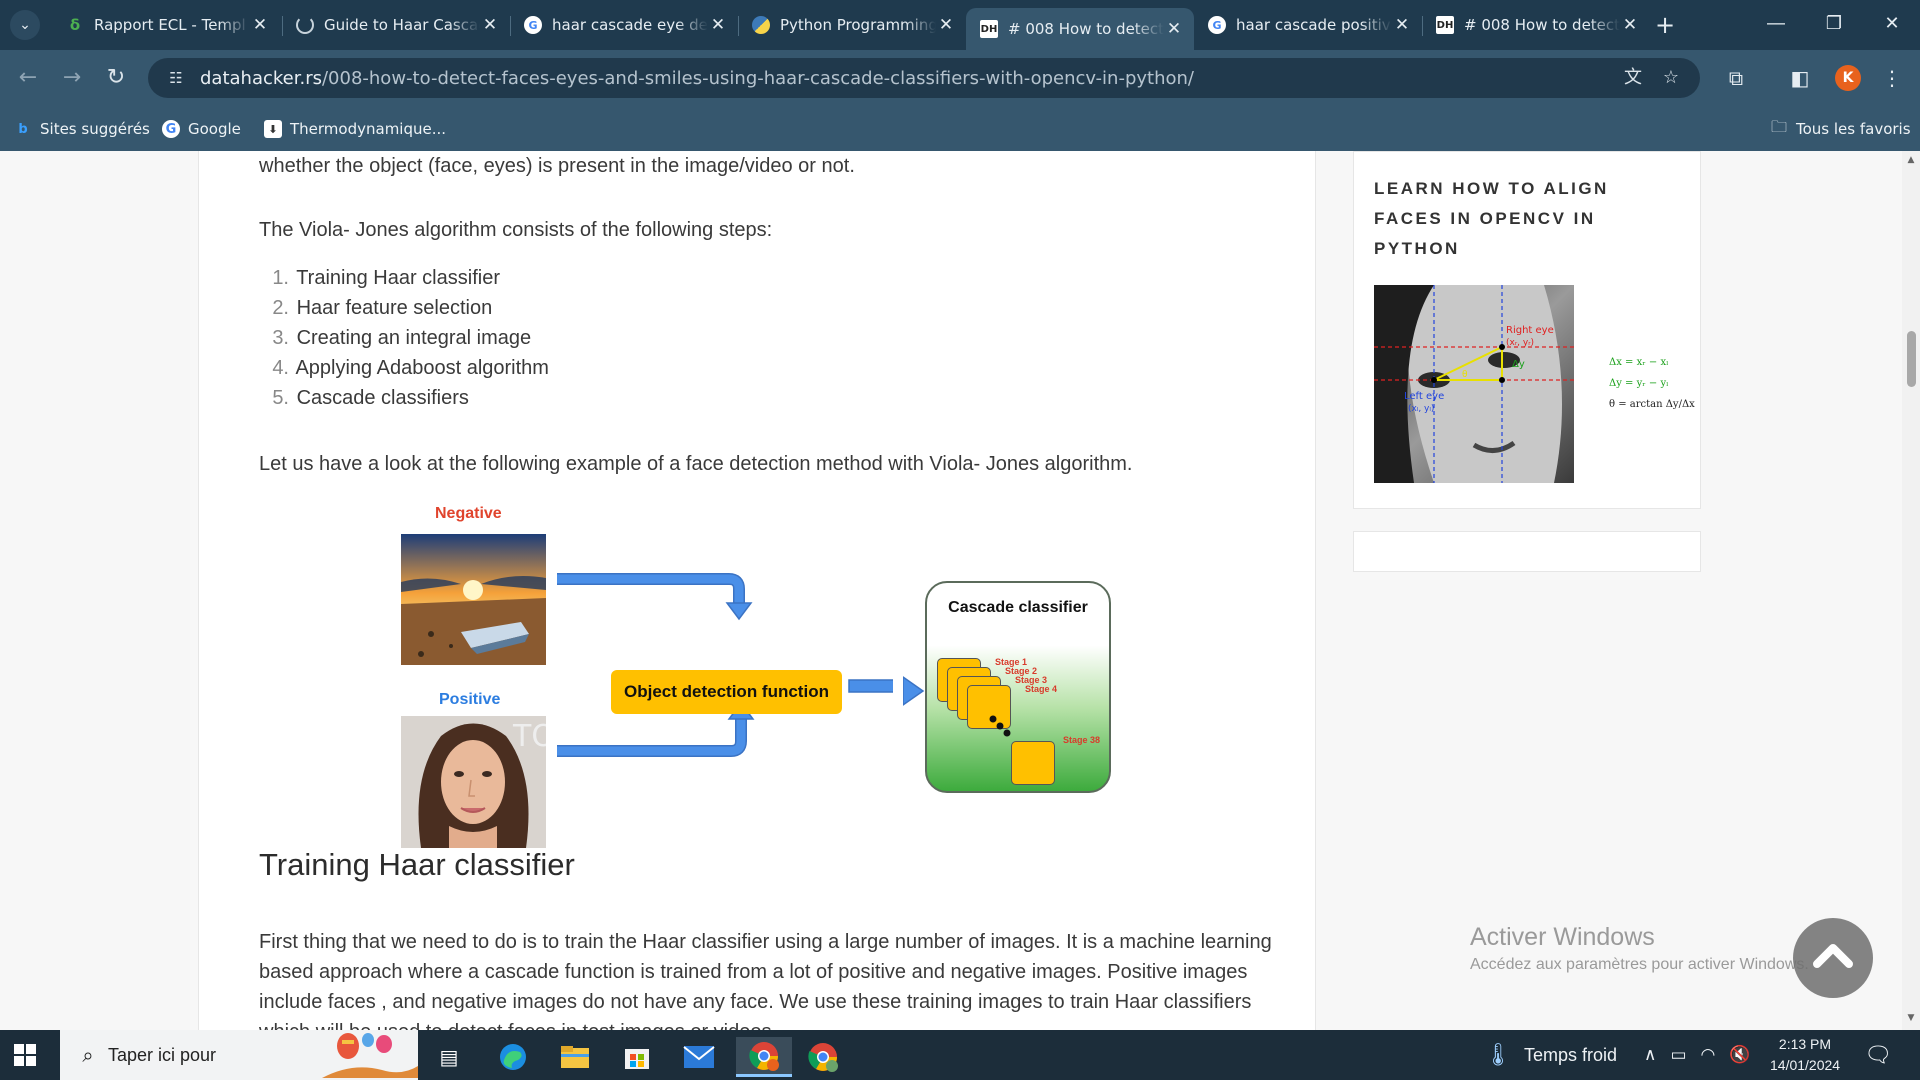 This screenshot has height=1080, width=1920. I want to click on scrollbar-thumb, so click(1911, 359).